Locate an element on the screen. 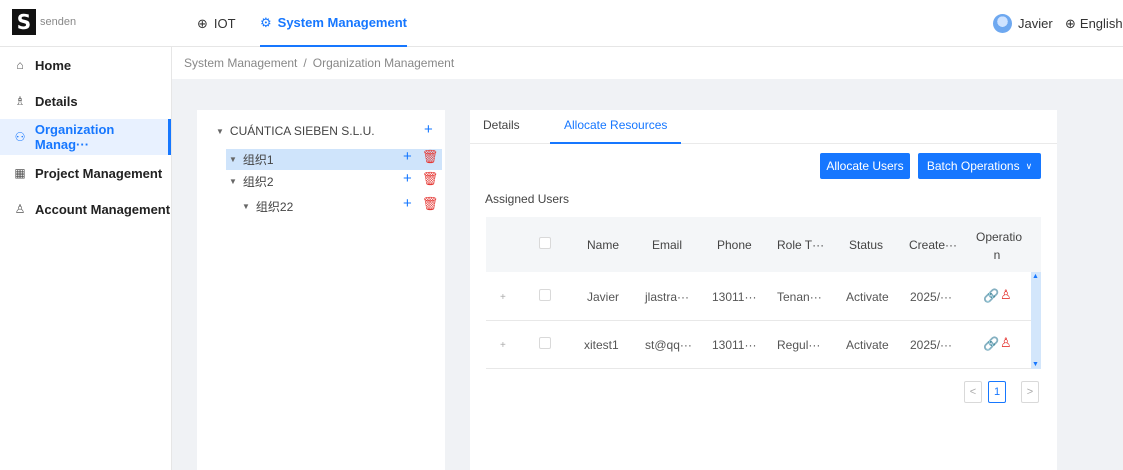  user-name: Javier is located at coordinates (1035, 23).